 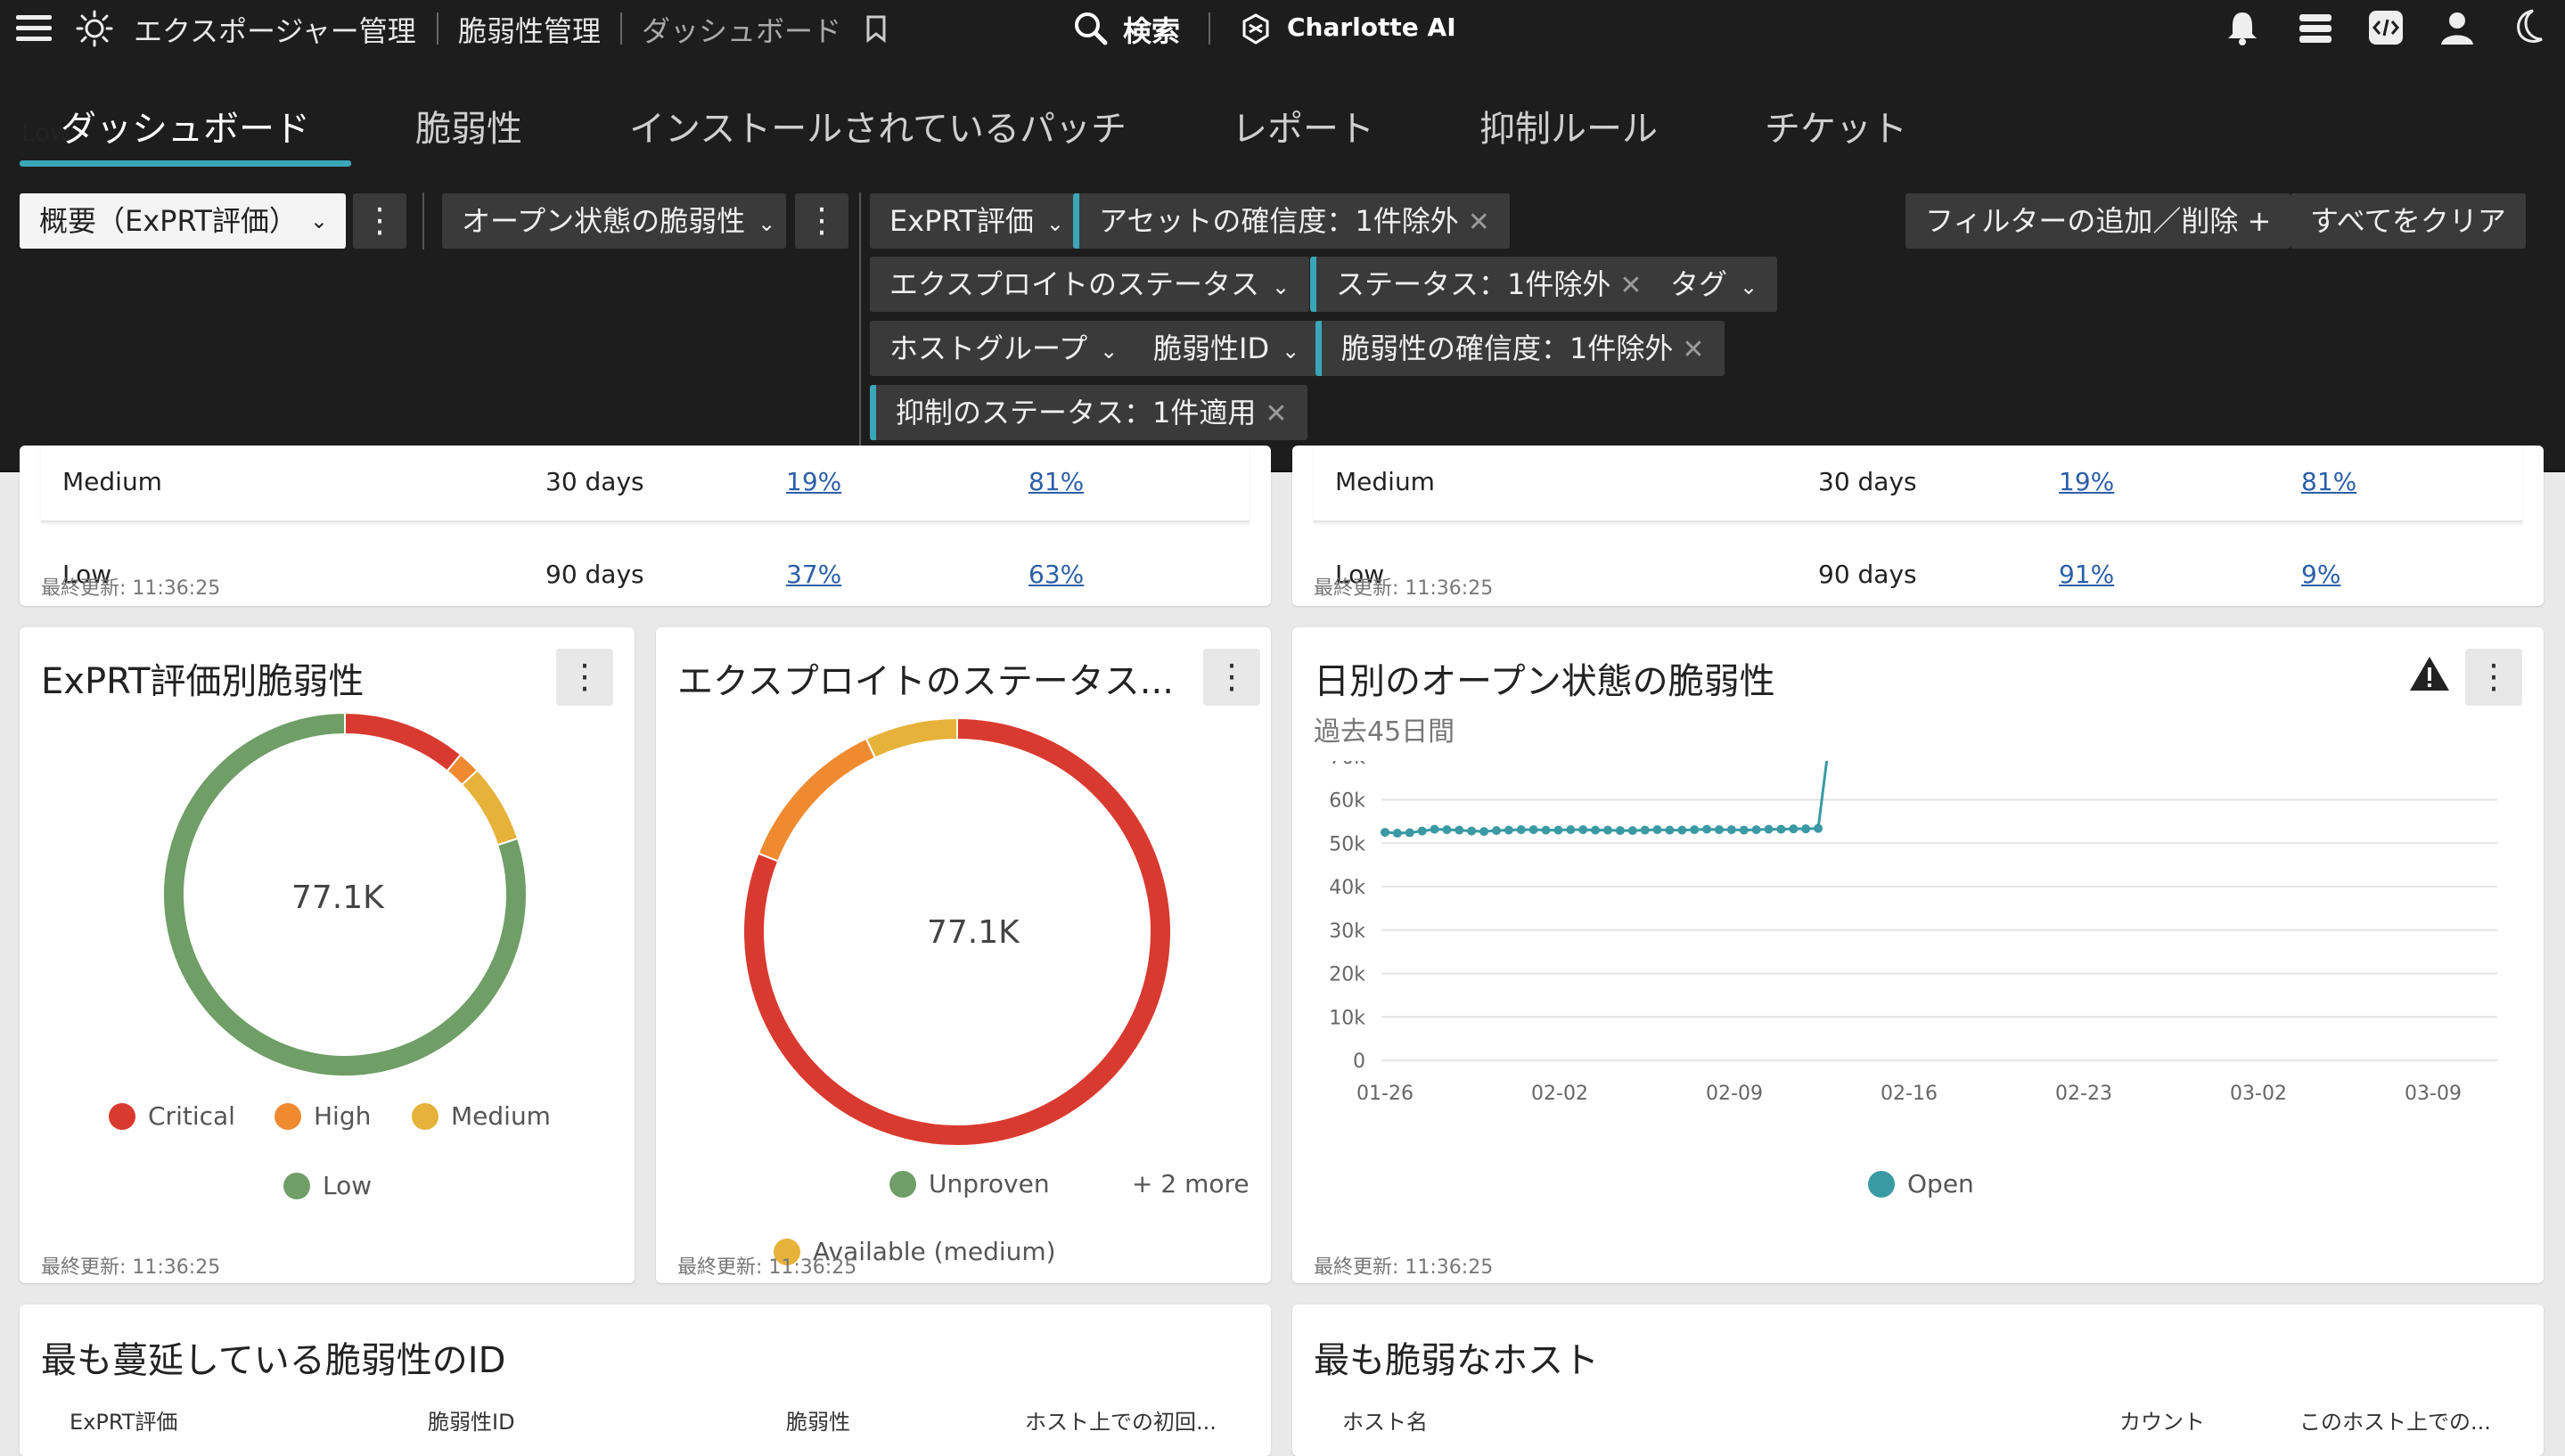 What do you see at coordinates (2086, 574) in the screenshot?
I see `percent-link: 91%` at bounding box center [2086, 574].